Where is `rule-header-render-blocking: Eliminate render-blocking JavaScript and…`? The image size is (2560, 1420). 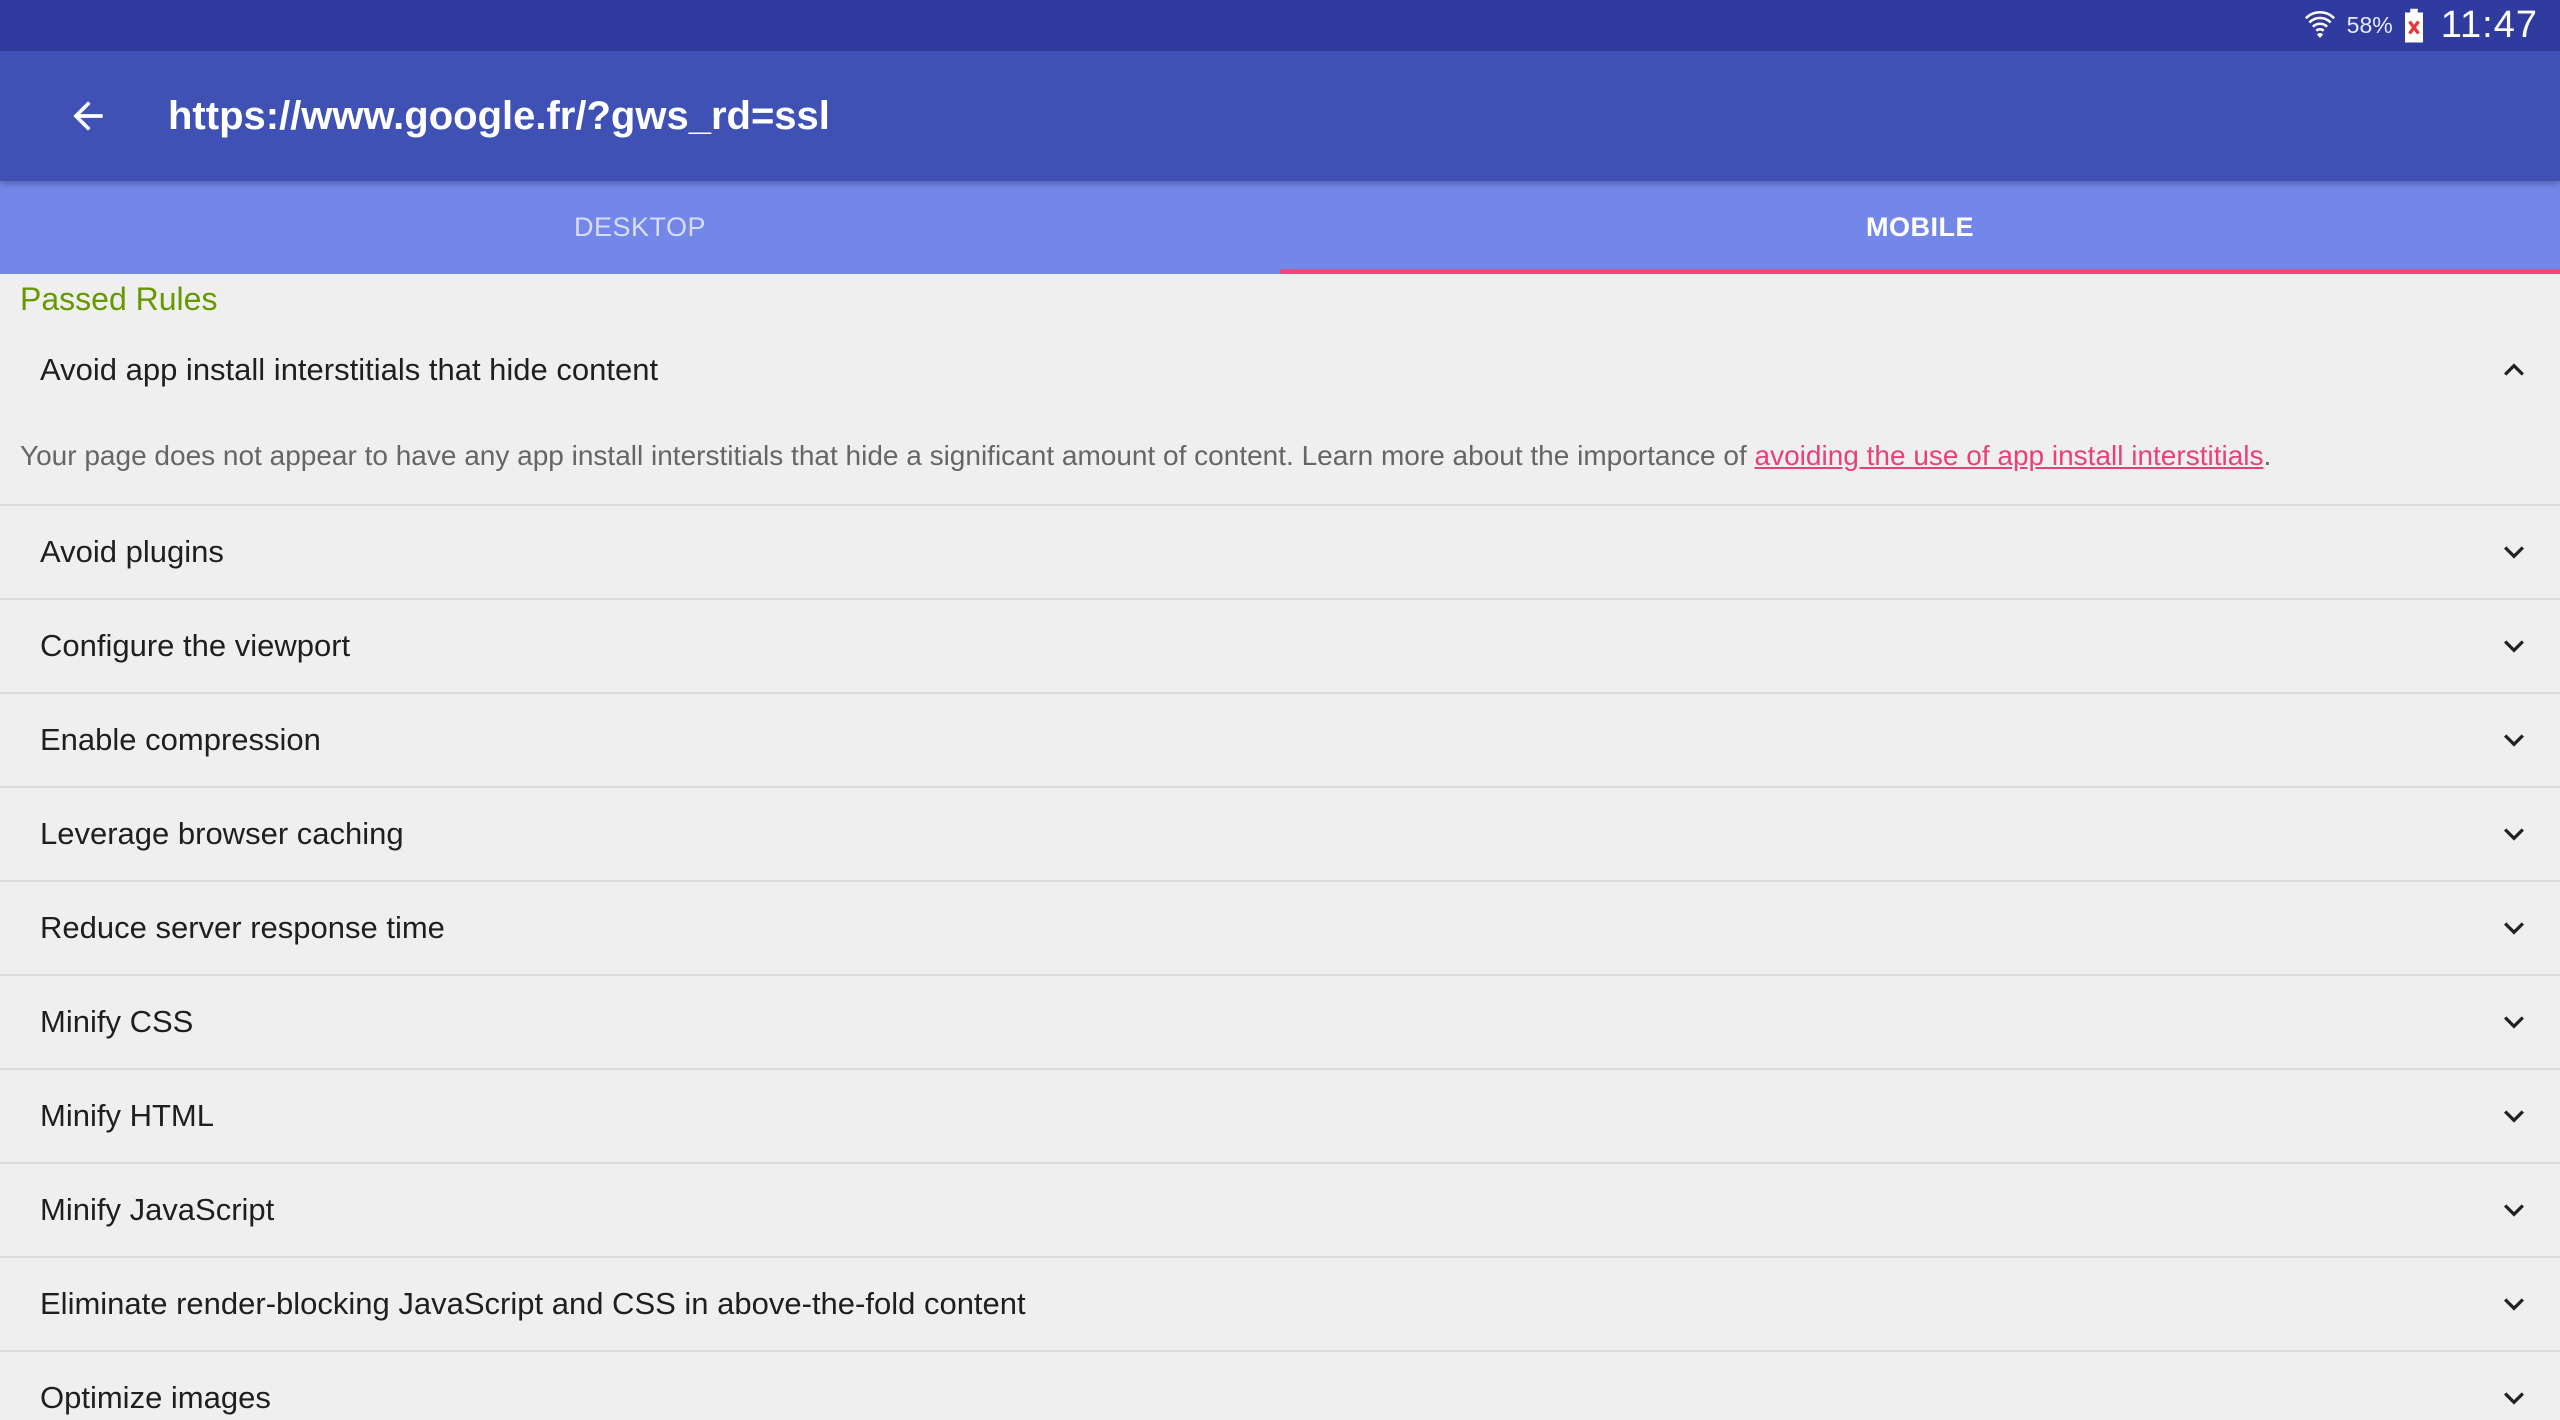
rule-header-render-blocking: Eliminate render-blocking JavaScript and… is located at coordinates (1280, 1304).